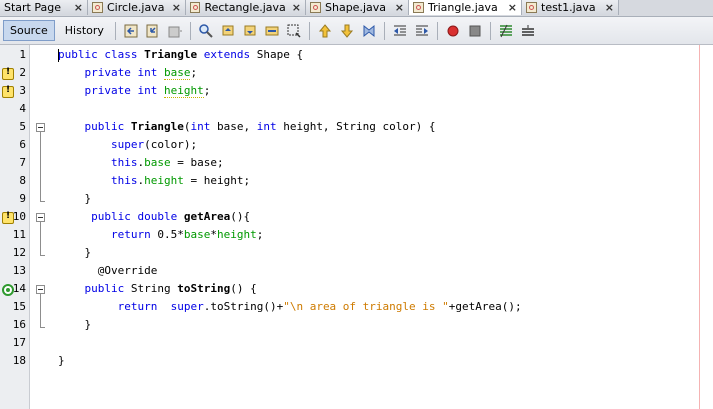 The width and height of the screenshot is (713, 409). Describe the element at coordinates (453, 31) in the screenshot. I see `start-macro-icon` at that location.